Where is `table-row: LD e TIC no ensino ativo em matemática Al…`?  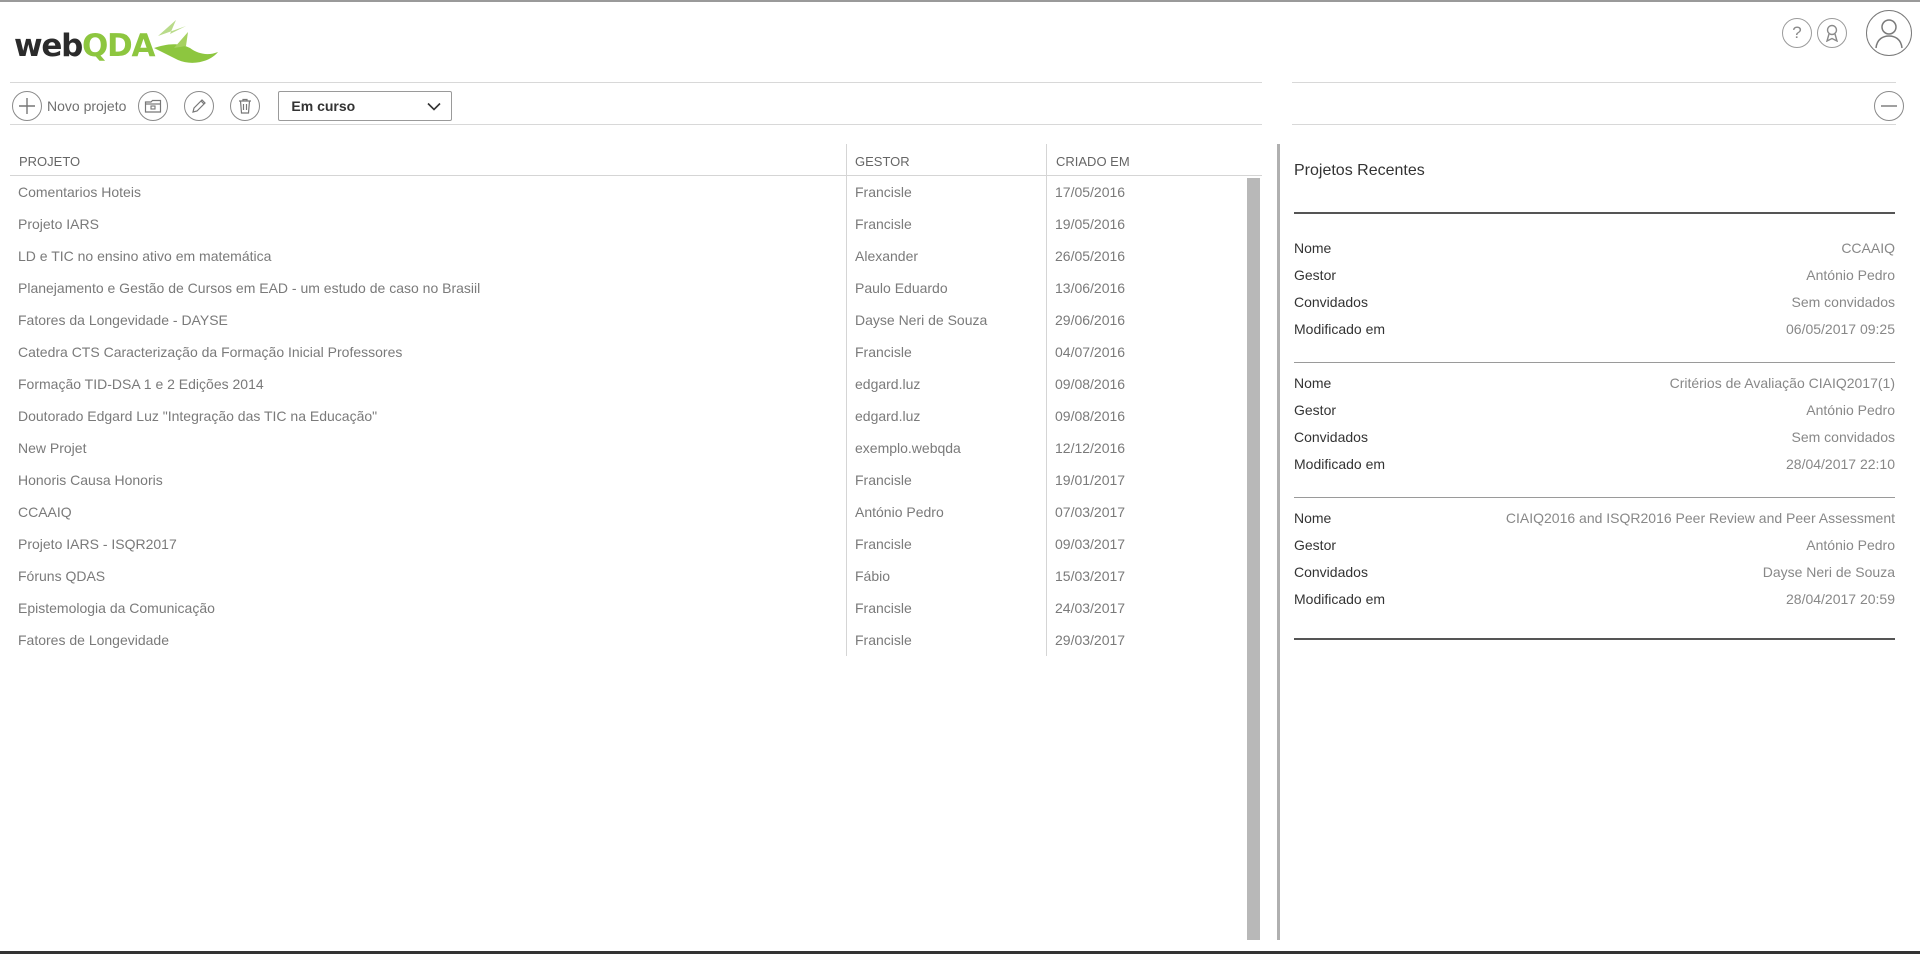
table-row: LD e TIC no ensino ativo em matemática Al… is located at coordinates (636, 256).